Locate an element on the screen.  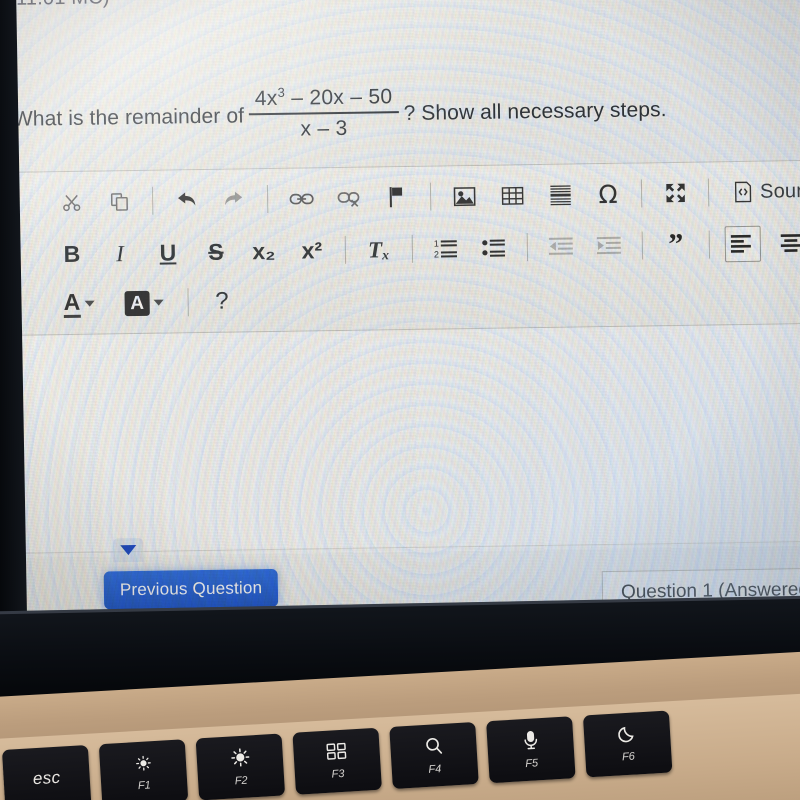
search-icon is located at coordinates (433, 746).